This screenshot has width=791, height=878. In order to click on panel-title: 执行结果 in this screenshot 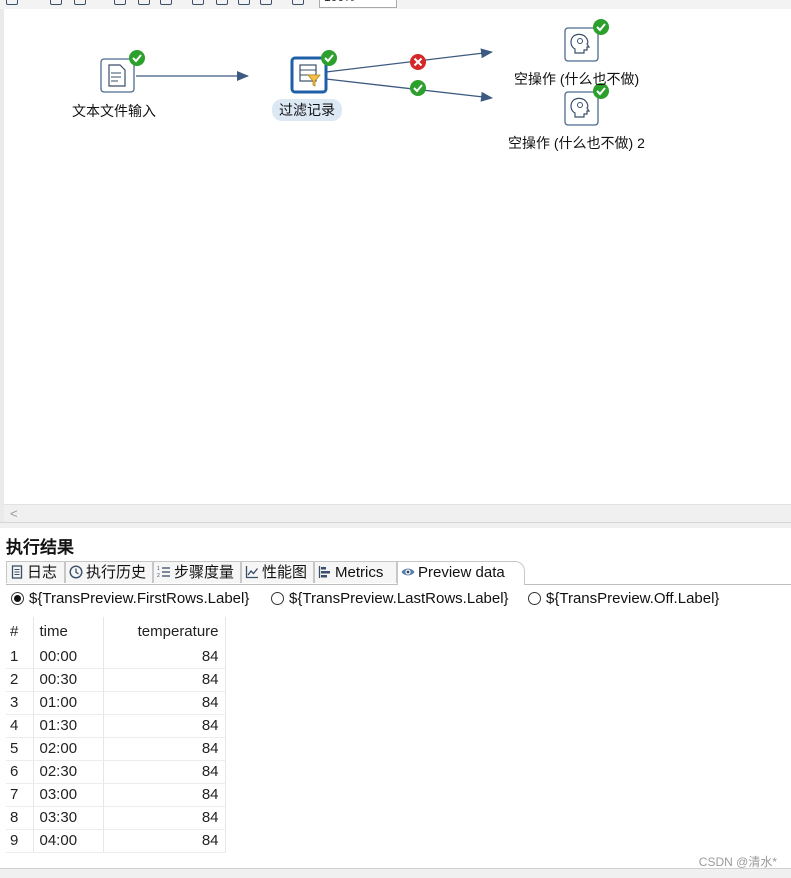, I will do `click(40, 547)`.